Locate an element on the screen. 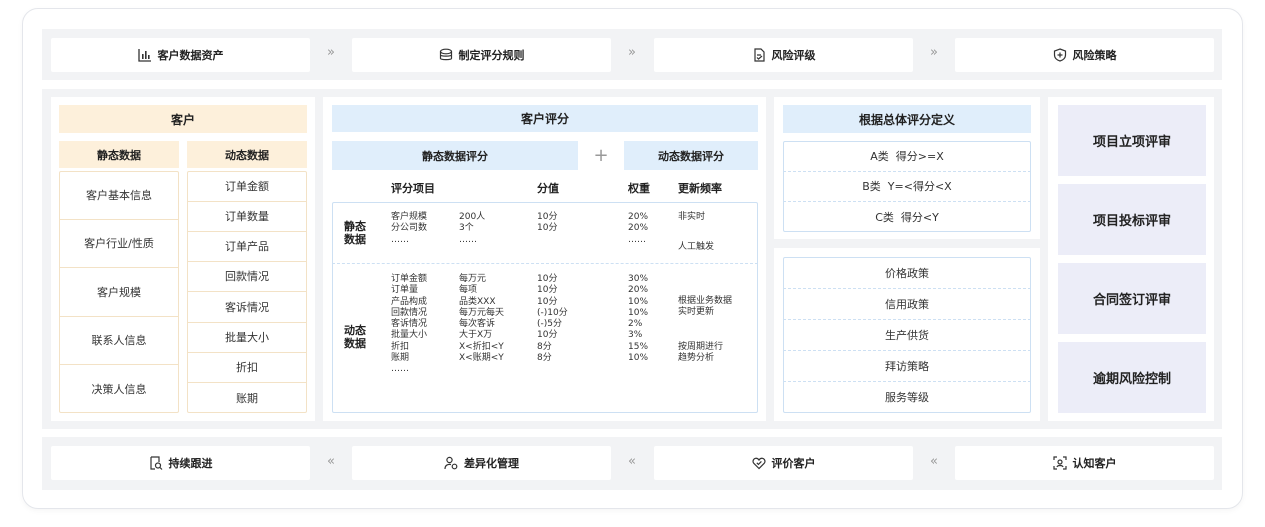  grade-b: B类 Y=<得分<X is located at coordinates (907, 186).